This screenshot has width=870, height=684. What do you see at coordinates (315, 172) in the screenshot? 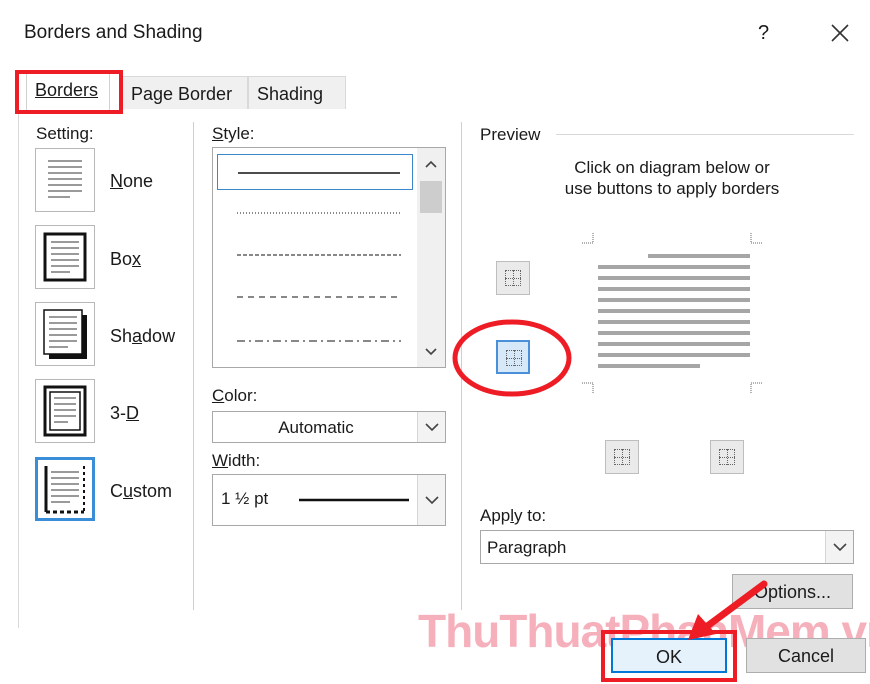
I see `style-option-solid` at bounding box center [315, 172].